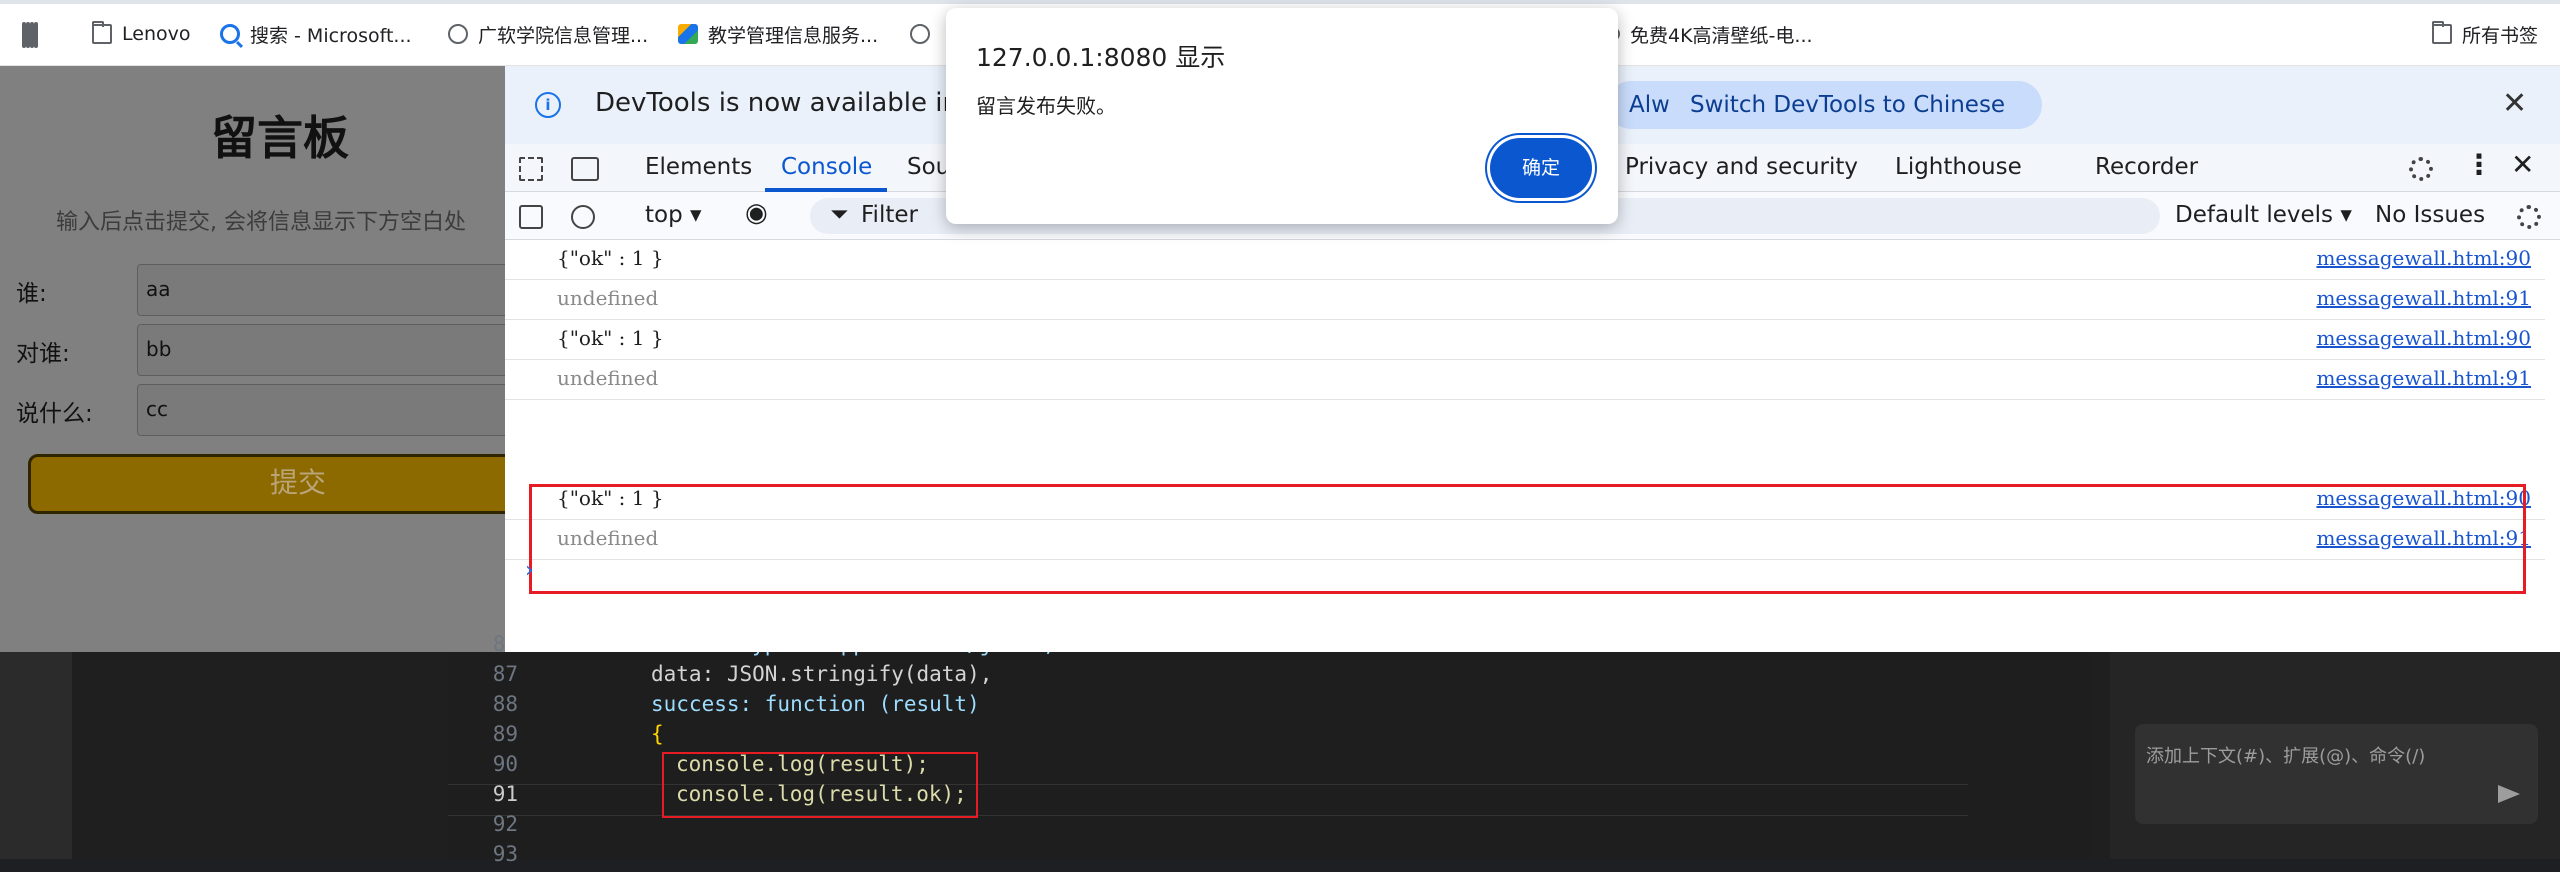  Describe the element at coordinates (688, 34) in the screenshot. I see `app-icon` at that location.